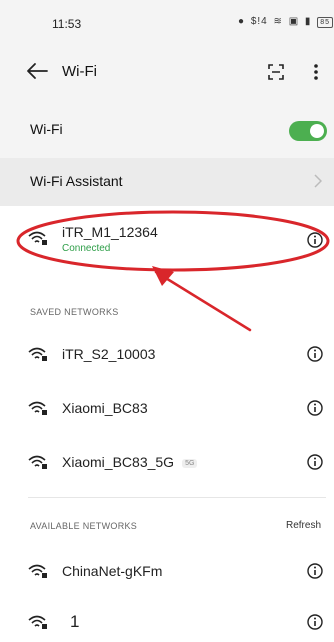 Image resolution: width=334 pixels, height=642 pixels. Describe the element at coordinates (109, 354) in the screenshot. I see `network-name: iTR_S2_10003` at that location.